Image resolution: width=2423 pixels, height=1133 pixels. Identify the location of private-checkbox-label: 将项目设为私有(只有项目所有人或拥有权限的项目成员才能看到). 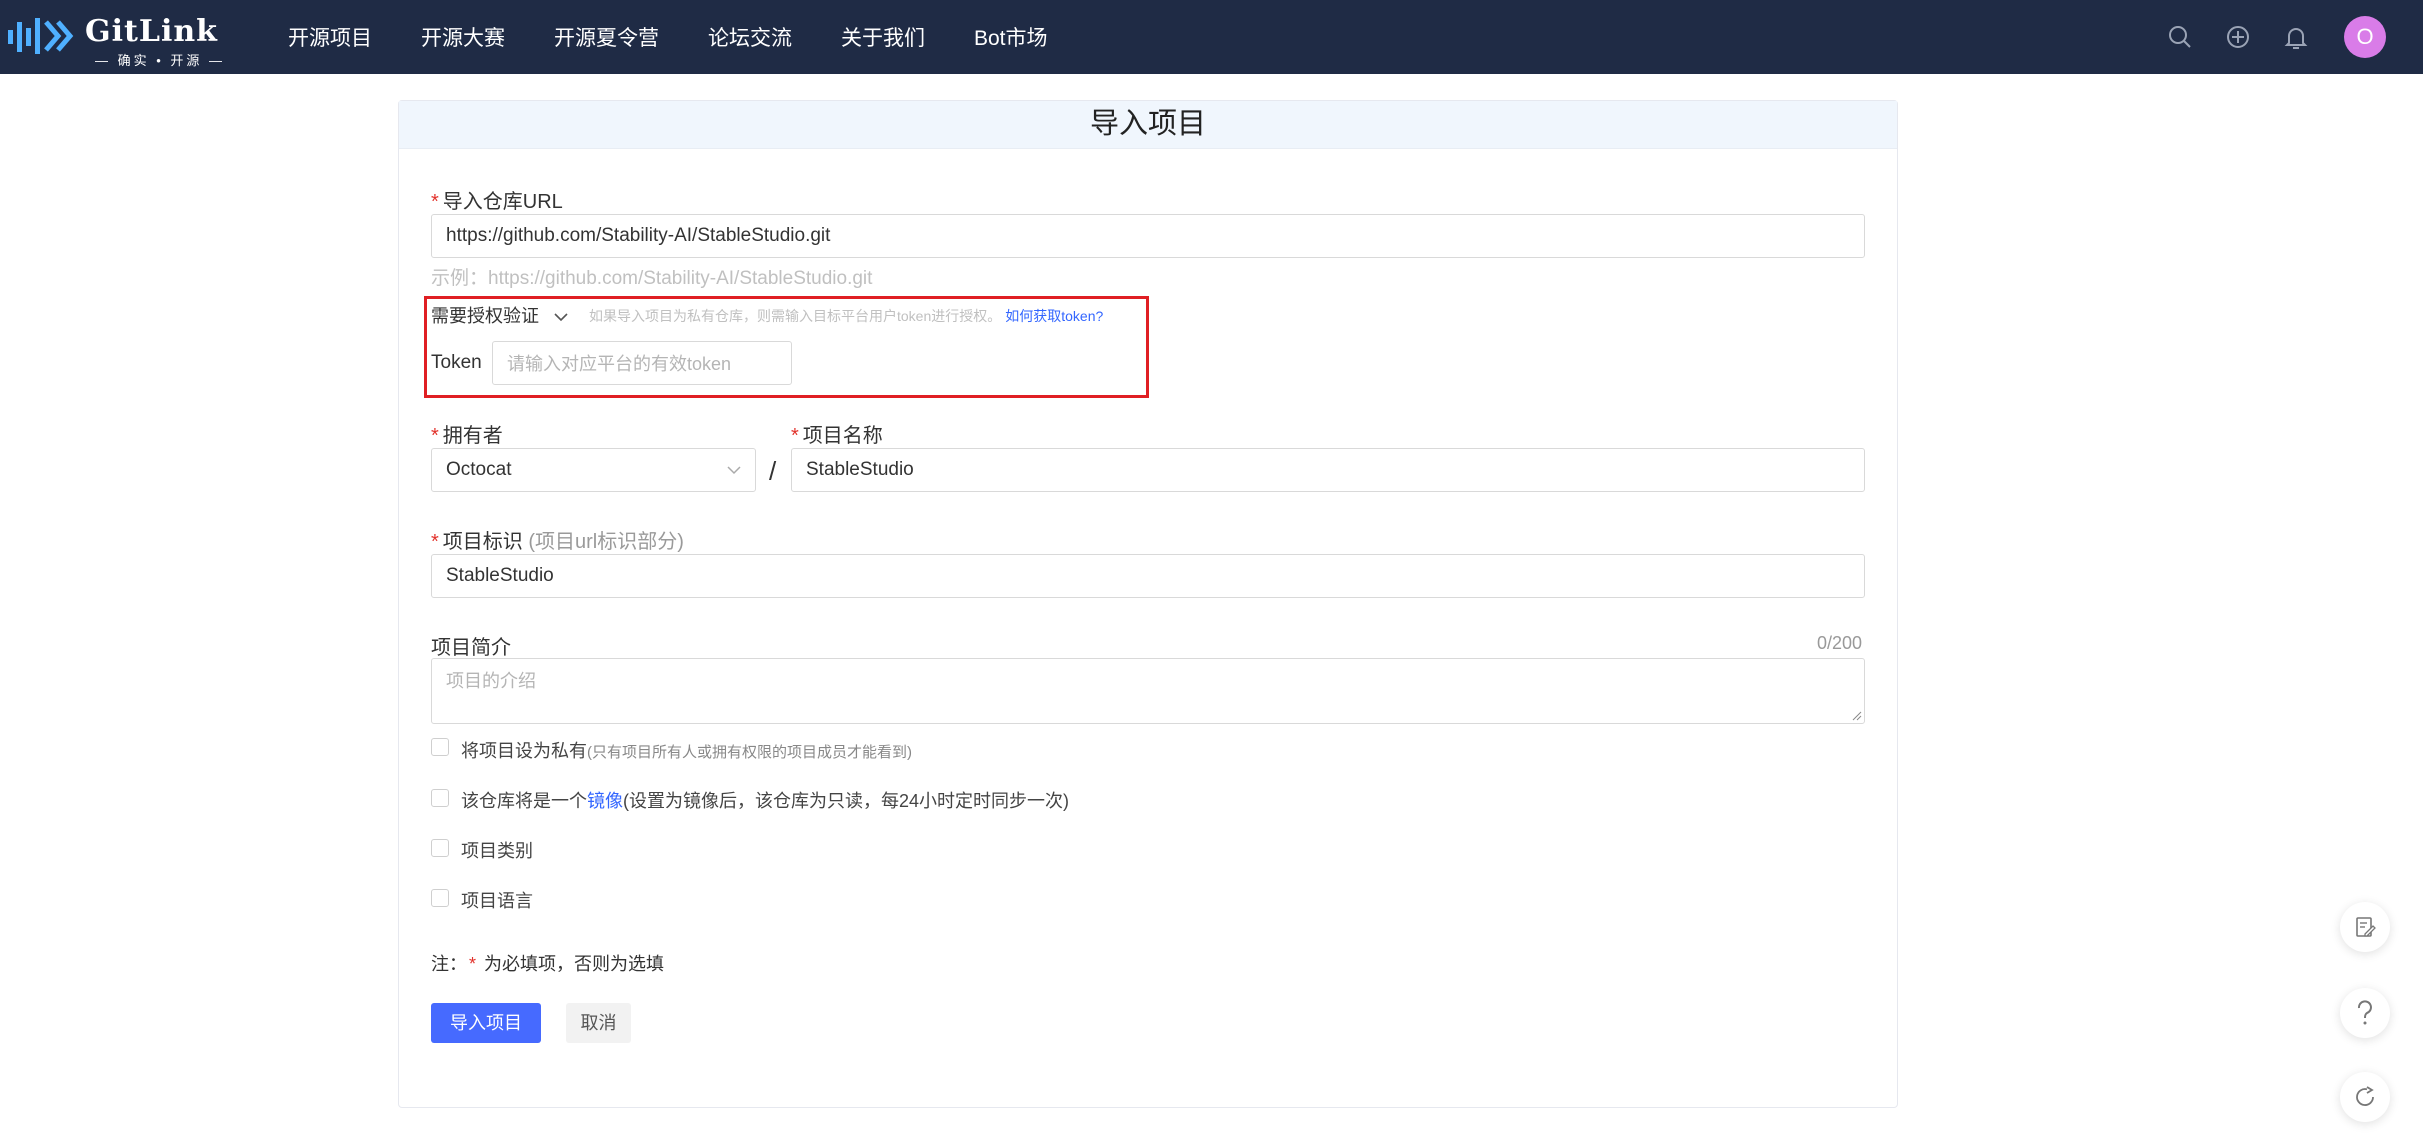
(686, 750).